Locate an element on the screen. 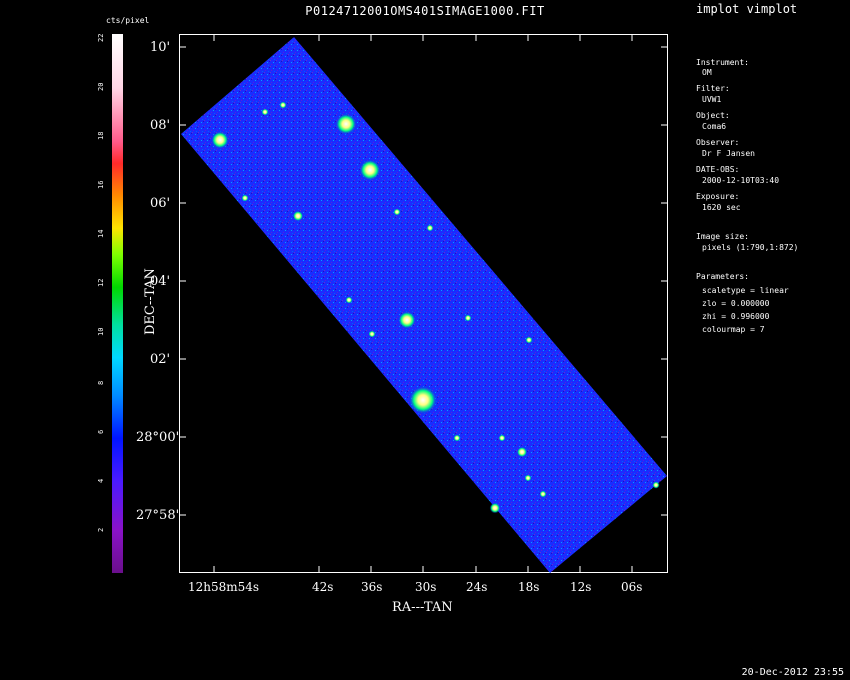  x-tick-label: 42s is located at coordinates (323, 587).